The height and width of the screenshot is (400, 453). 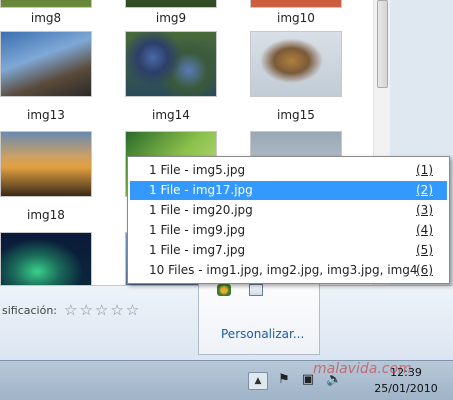 What do you see at coordinates (424, 270) in the screenshot?
I see `popup-item-shortcut: (6)` at bounding box center [424, 270].